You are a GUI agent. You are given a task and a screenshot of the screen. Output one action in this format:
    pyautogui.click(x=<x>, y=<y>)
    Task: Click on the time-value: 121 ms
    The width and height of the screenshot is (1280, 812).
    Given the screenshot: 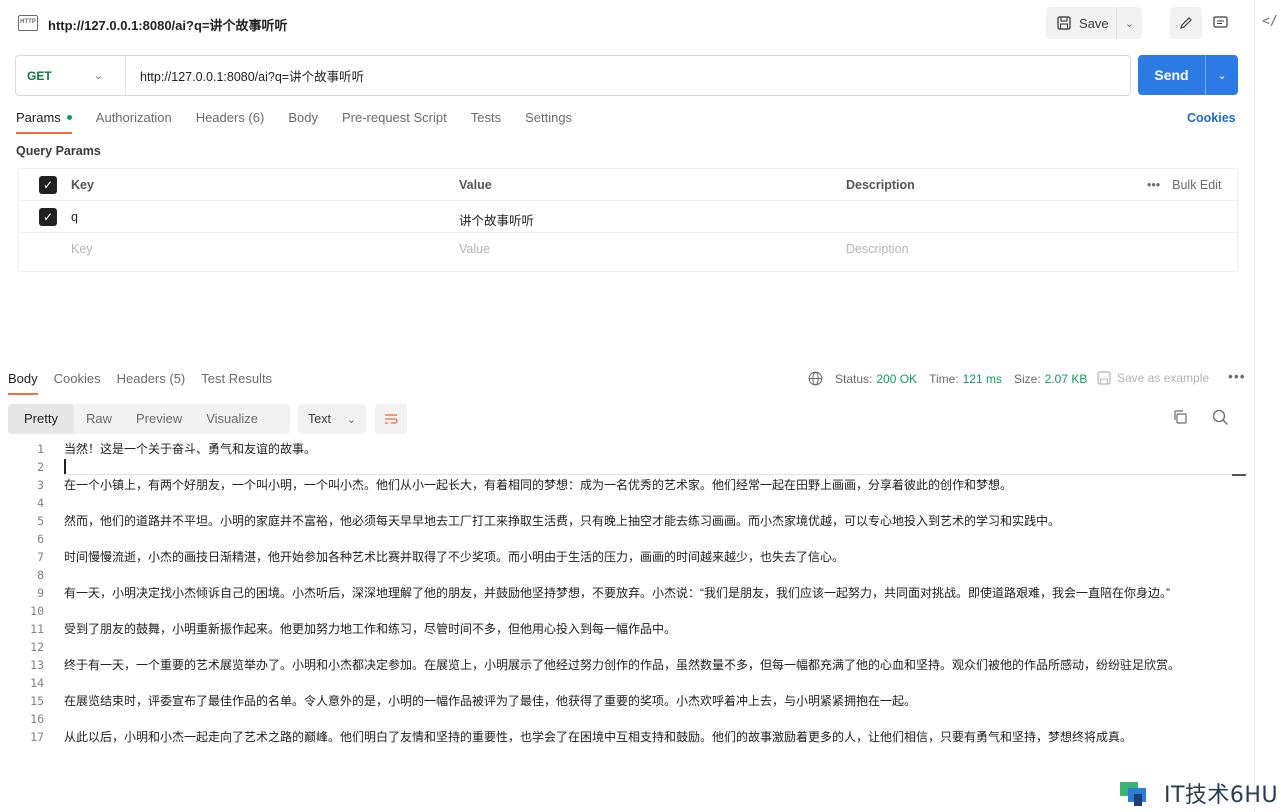 What is the action you would take?
    pyautogui.click(x=982, y=379)
    